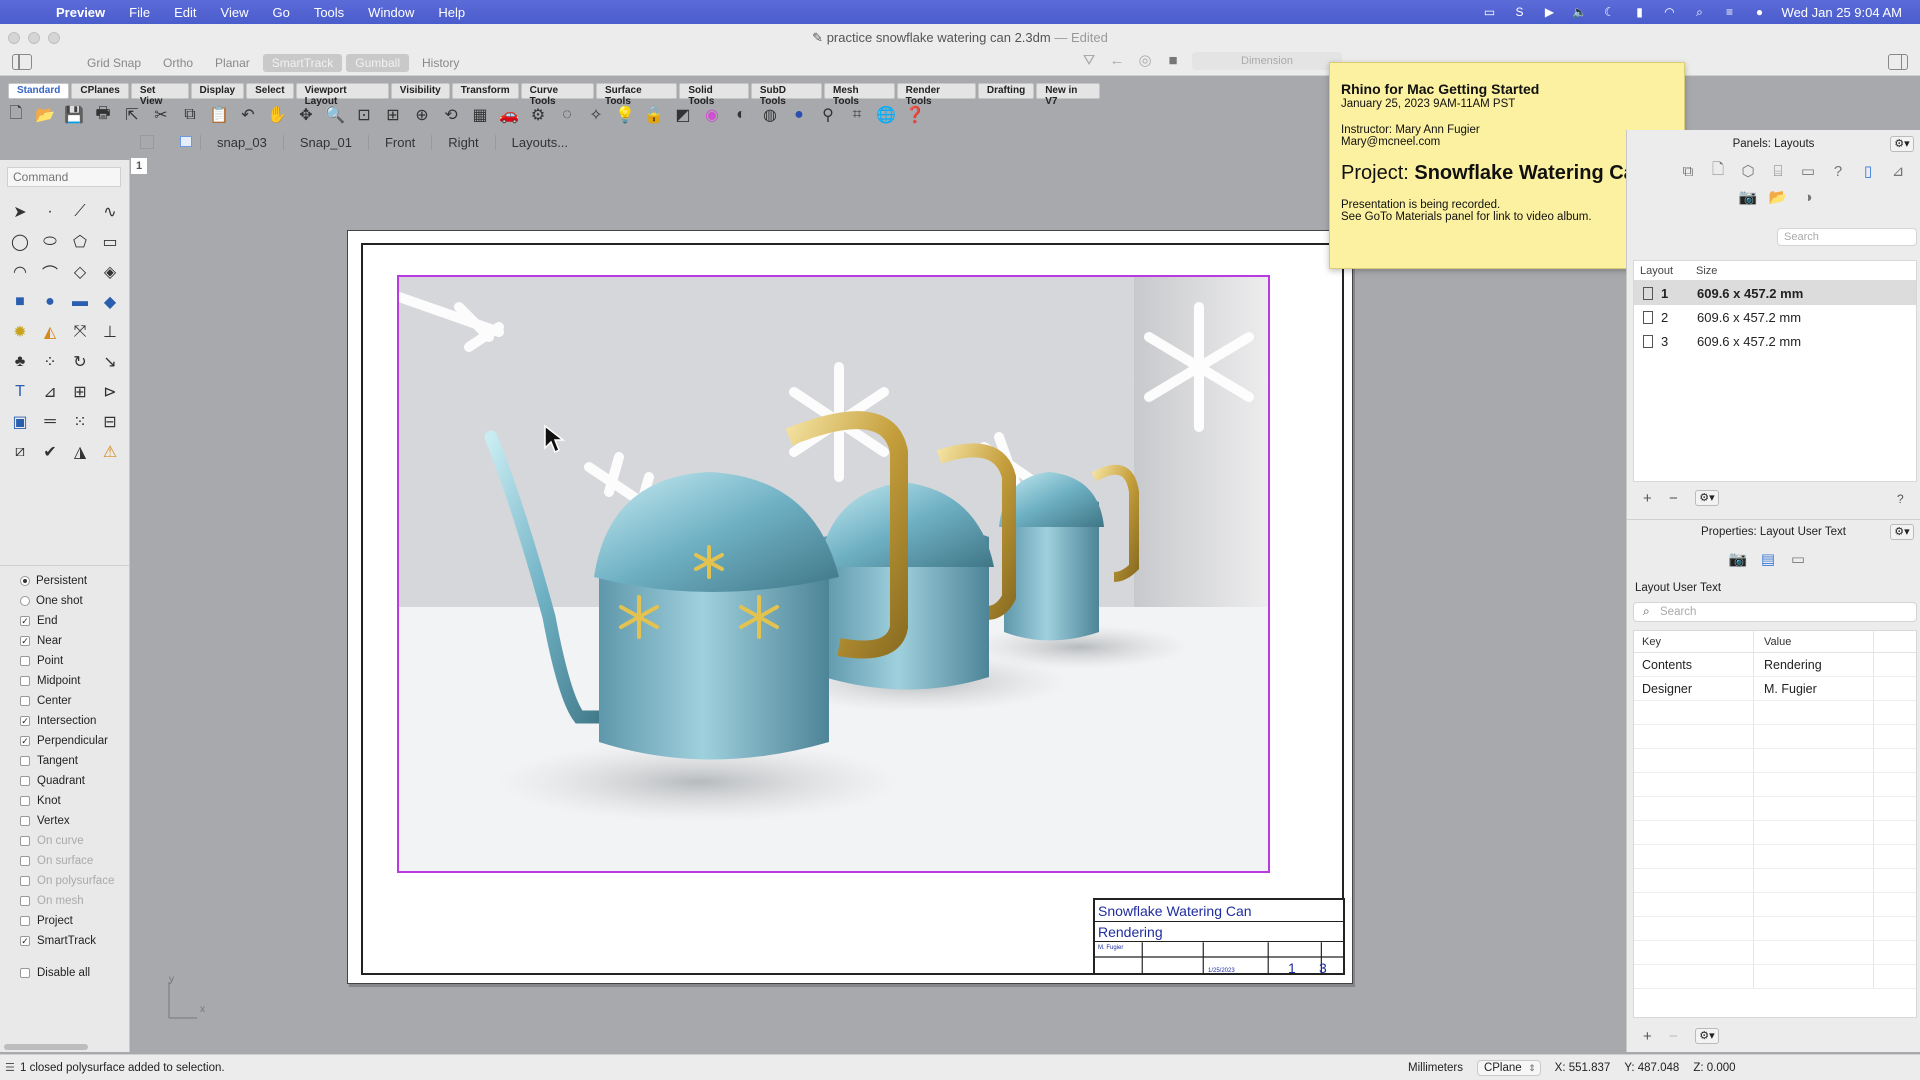  What do you see at coordinates (20, 212) in the screenshot?
I see `select-arrow-icon: ➤` at bounding box center [20, 212].